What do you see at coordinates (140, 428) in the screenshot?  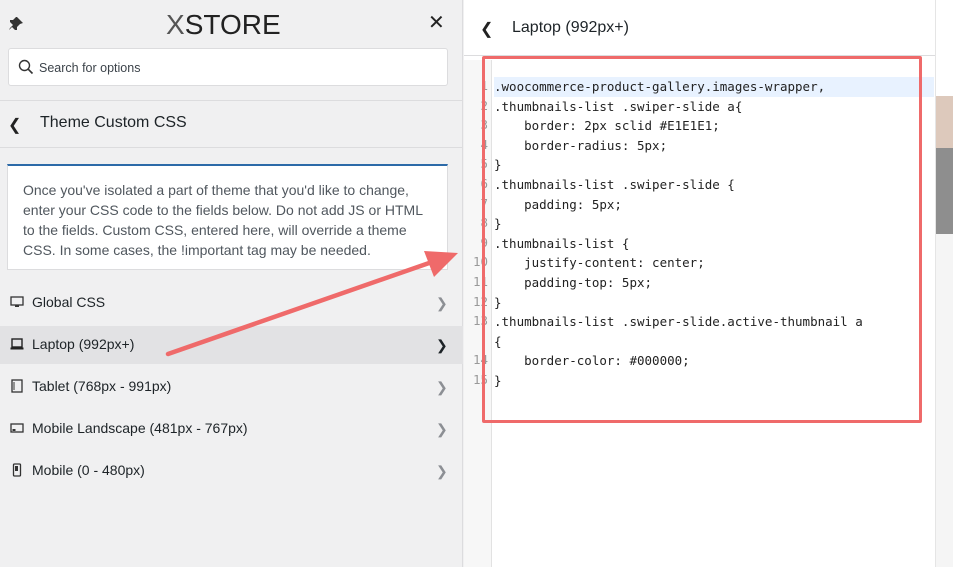 I see `menu-item-label: Mobile Landscape (481px - 767px)` at bounding box center [140, 428].